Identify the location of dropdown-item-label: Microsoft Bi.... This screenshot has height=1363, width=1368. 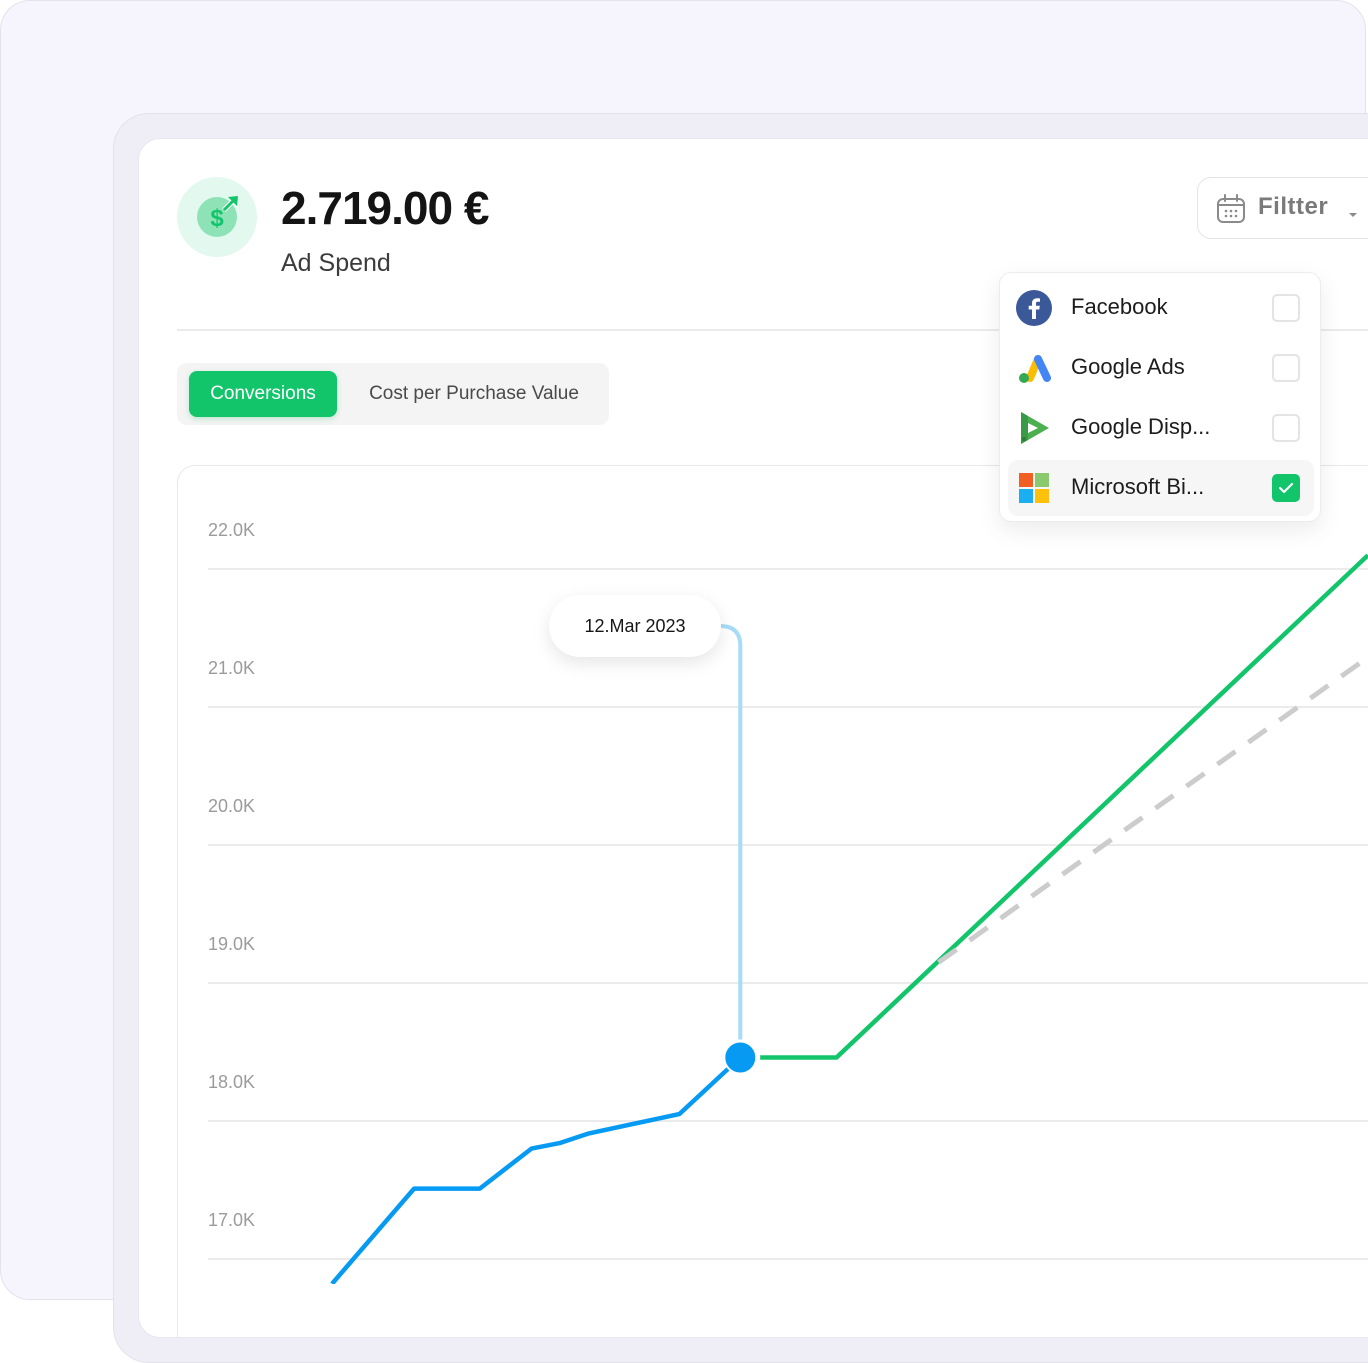
(1138, 486).